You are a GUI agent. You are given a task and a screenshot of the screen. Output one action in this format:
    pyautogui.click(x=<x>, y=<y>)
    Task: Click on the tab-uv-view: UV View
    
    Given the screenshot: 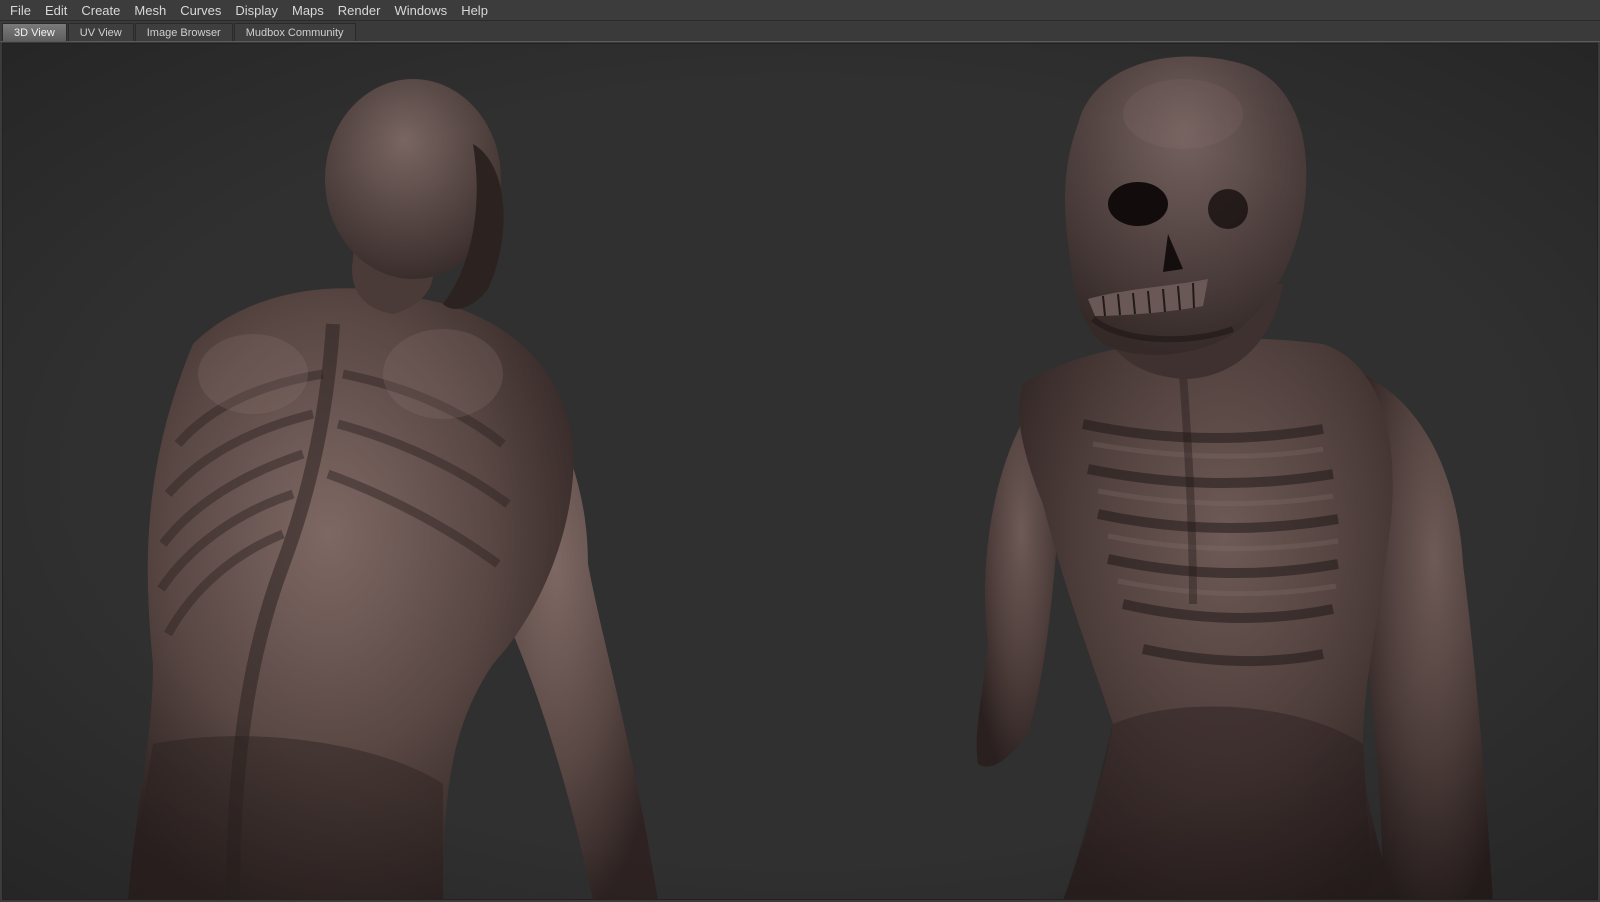 What is the action you would take?
    pyautogui.click(x=100, y=32)
    